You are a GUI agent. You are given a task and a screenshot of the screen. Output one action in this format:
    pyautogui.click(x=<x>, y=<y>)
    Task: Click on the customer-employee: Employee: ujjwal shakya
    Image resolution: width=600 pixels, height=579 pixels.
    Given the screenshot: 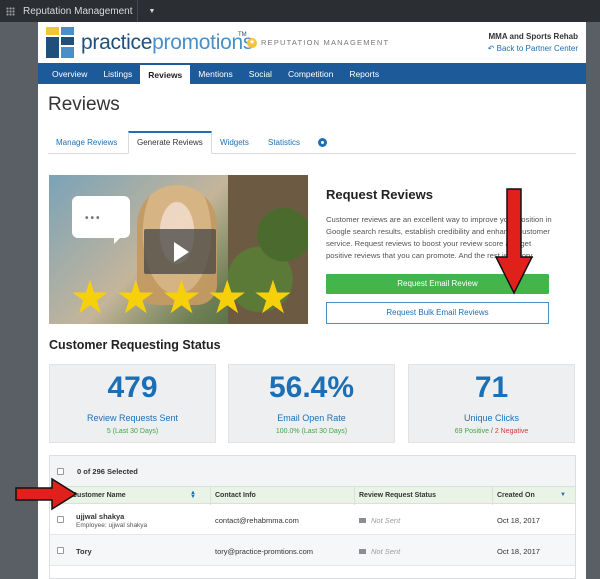 What is the action you would take?
    pyautogui.click(x=112, y=525)
    